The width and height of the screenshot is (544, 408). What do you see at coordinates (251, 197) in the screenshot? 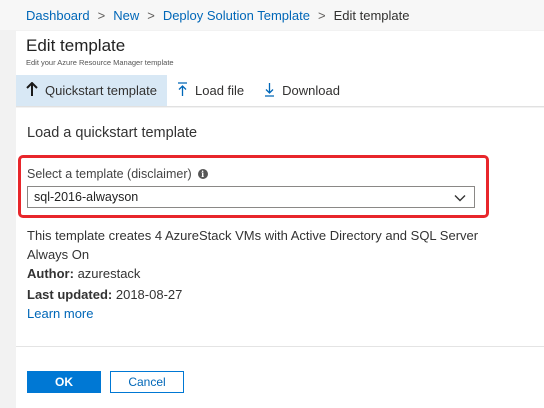
I see `template-select: sql-2016-alwayson` at bounding box center [251, 197].